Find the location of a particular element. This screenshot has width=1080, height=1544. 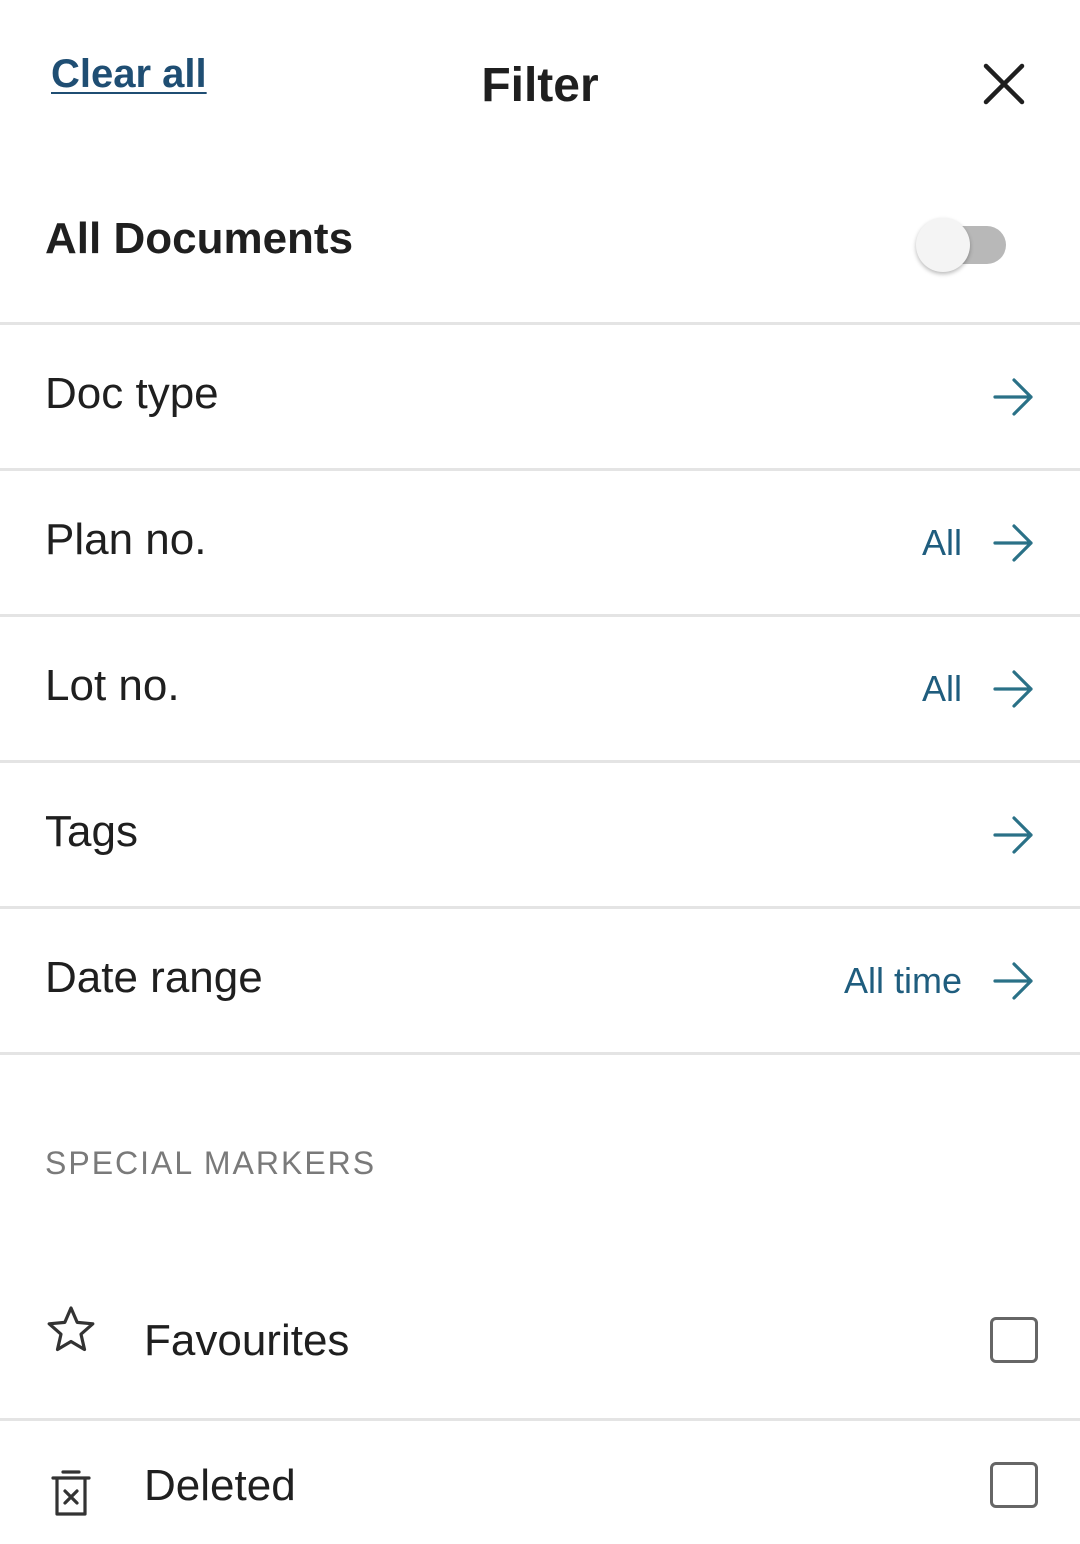

all-documents-row: All Documents is located at coordinates (540, 247).